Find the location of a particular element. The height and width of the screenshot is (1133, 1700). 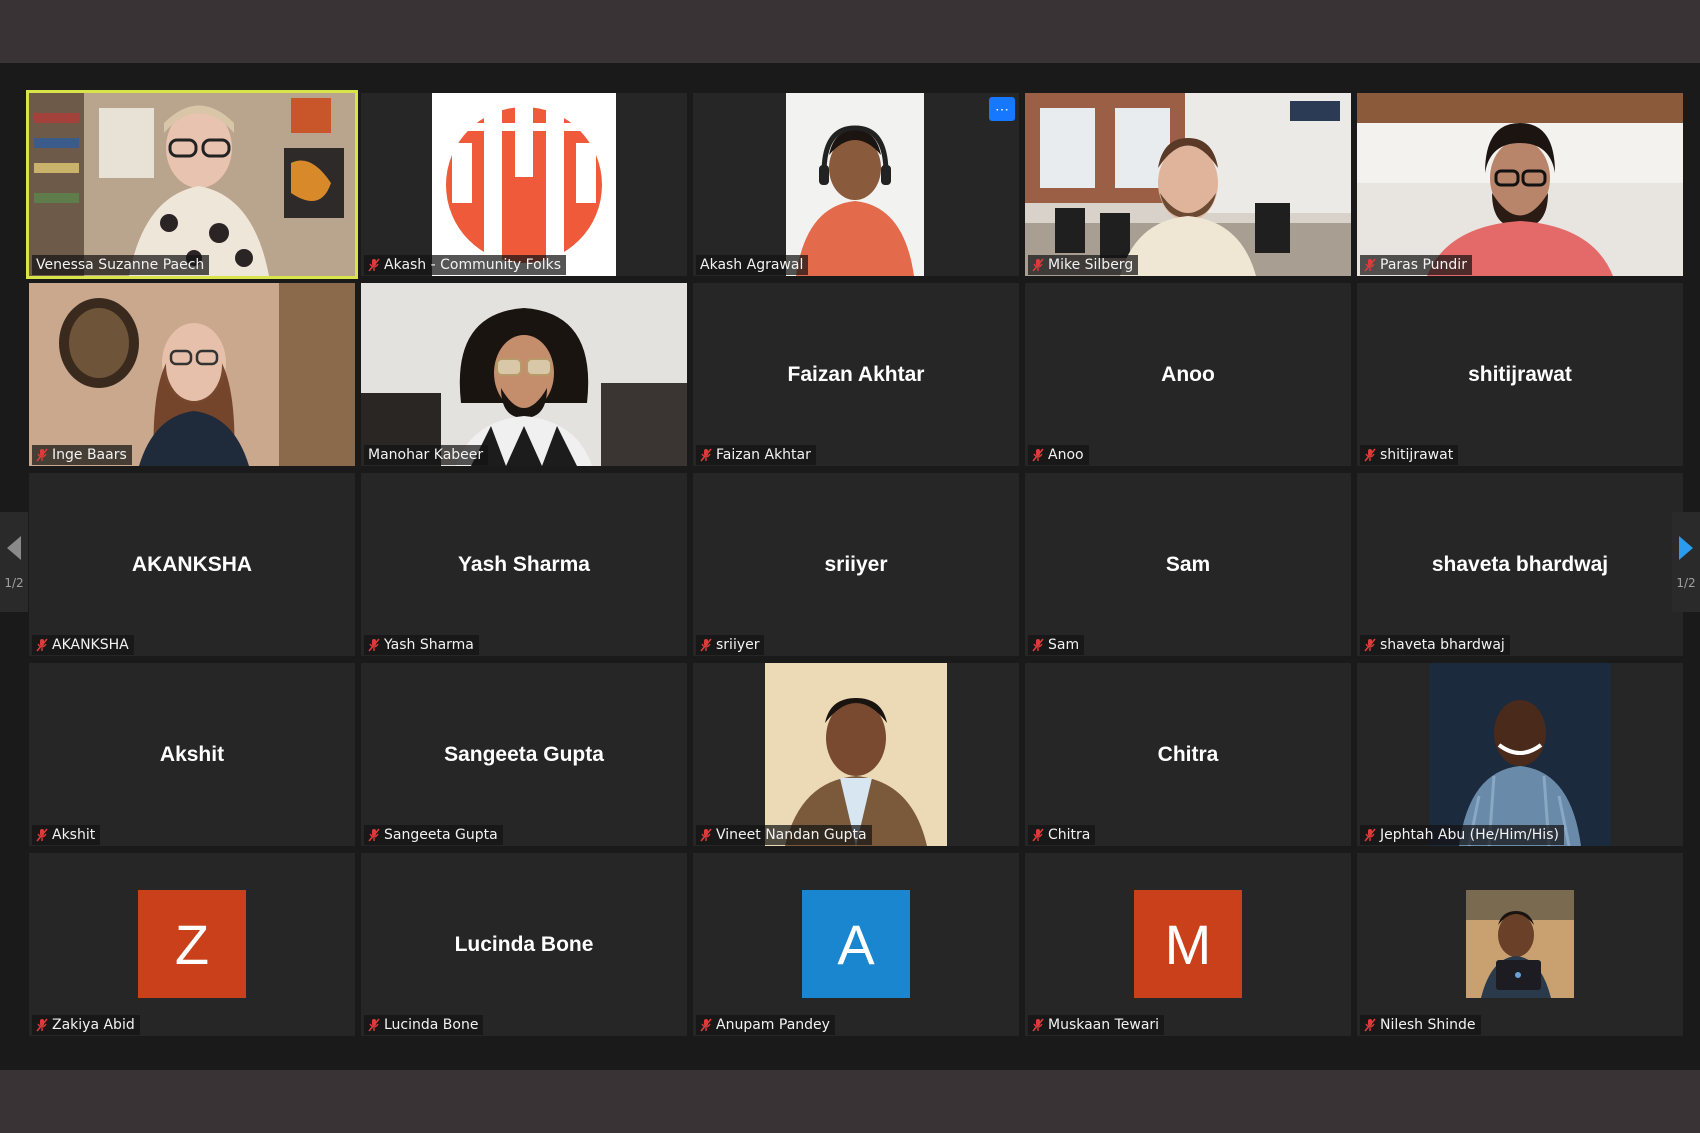

community-folks-logo is located at coordinates (524, 184).